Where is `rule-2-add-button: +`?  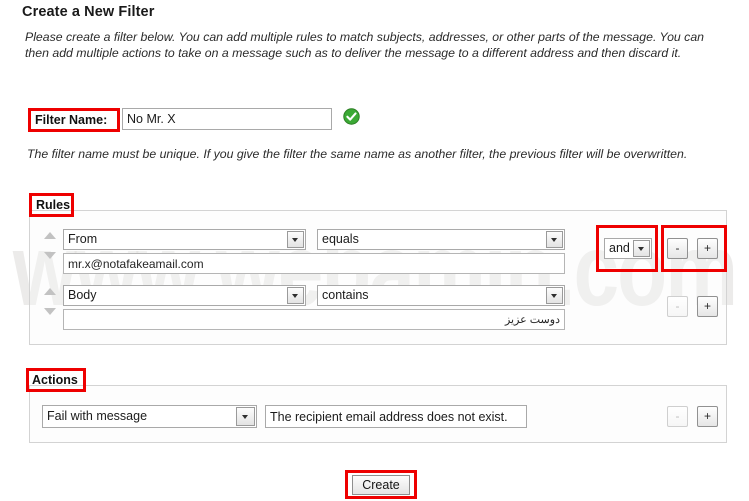
rule-2-add-button: + is located at coordinates (707, 306).